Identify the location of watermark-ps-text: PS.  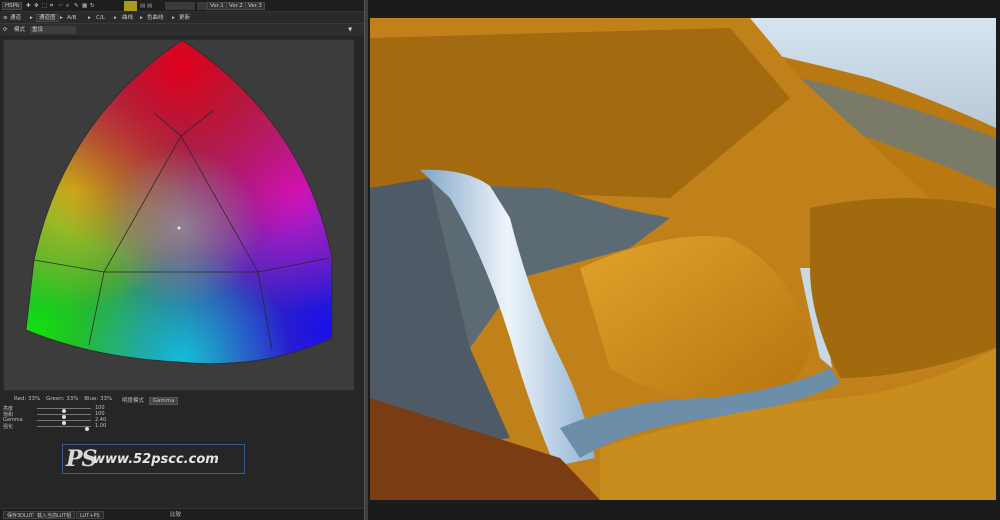
(81, 459).